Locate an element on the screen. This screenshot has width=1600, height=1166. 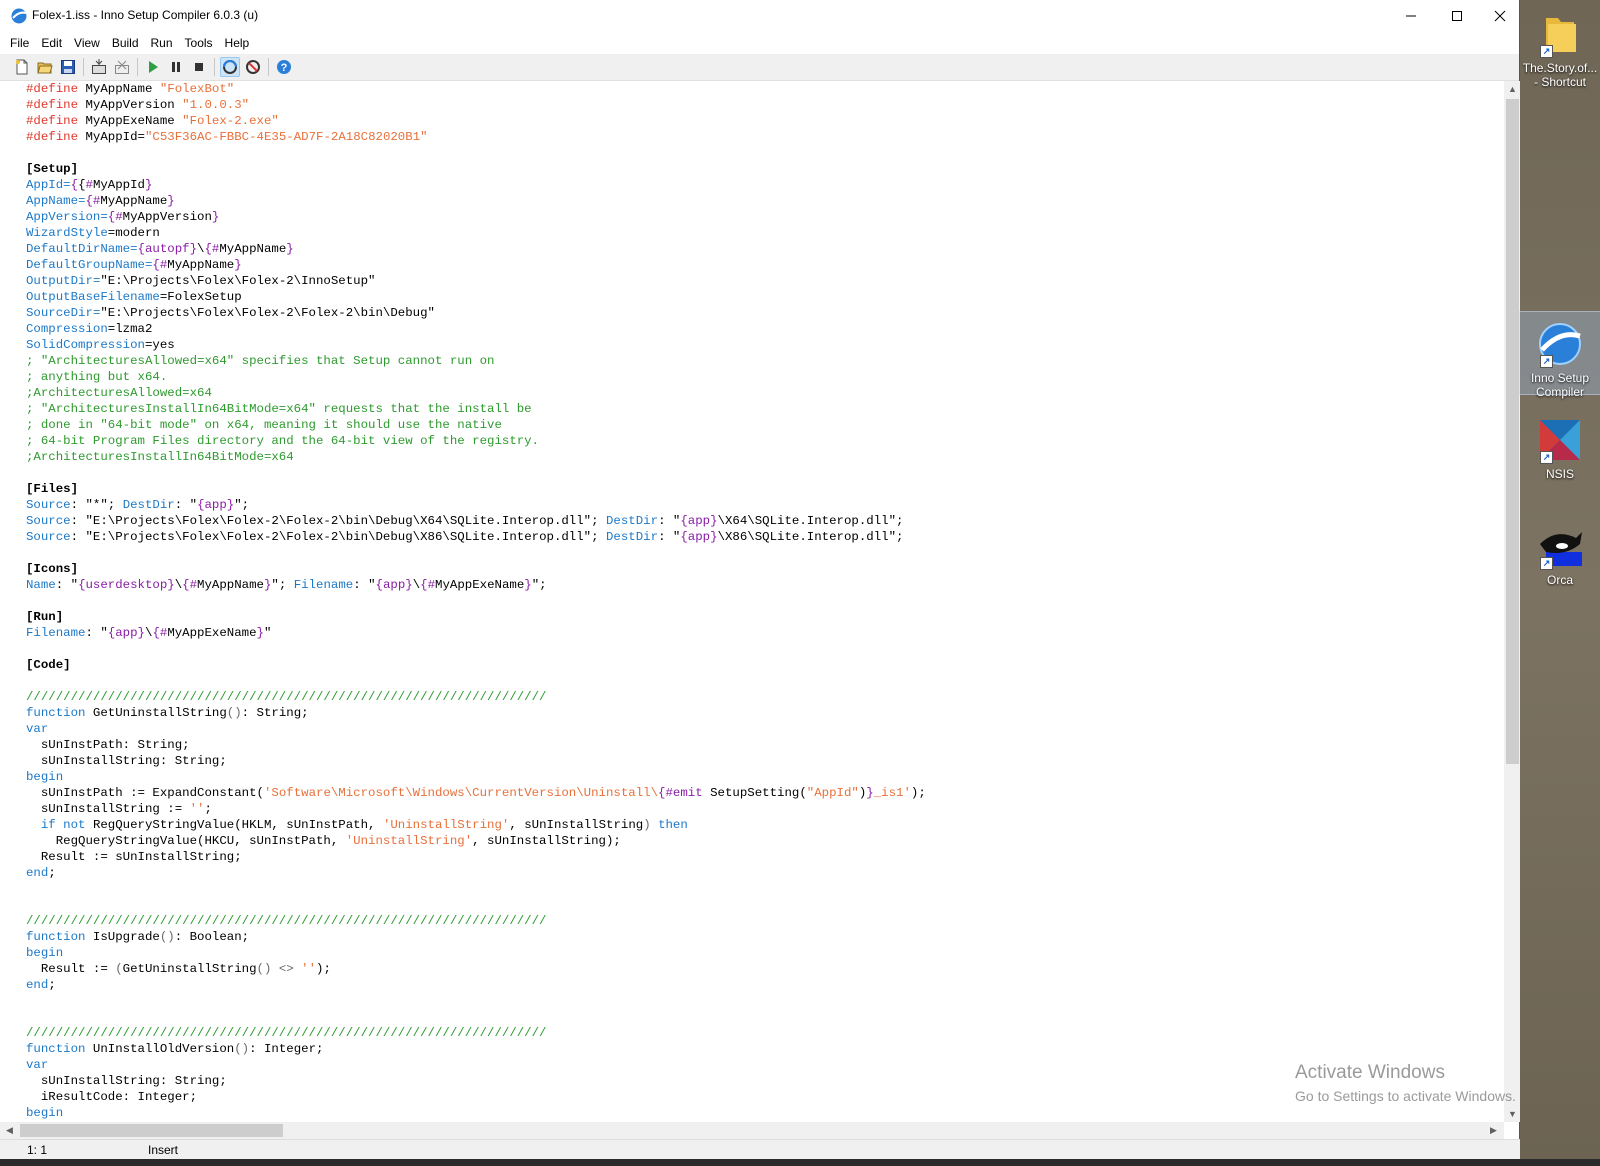
scroll-up-icon: ▲ is located at coordinates (1512, 89).